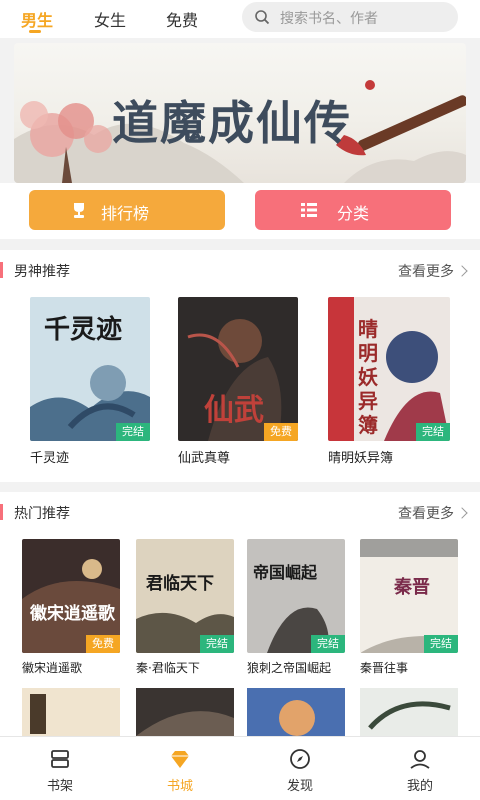 This screenshot has width=480, height=800. I want to click on book-card: 君临天下 完结 秦·君临天下, so click(185, 609).